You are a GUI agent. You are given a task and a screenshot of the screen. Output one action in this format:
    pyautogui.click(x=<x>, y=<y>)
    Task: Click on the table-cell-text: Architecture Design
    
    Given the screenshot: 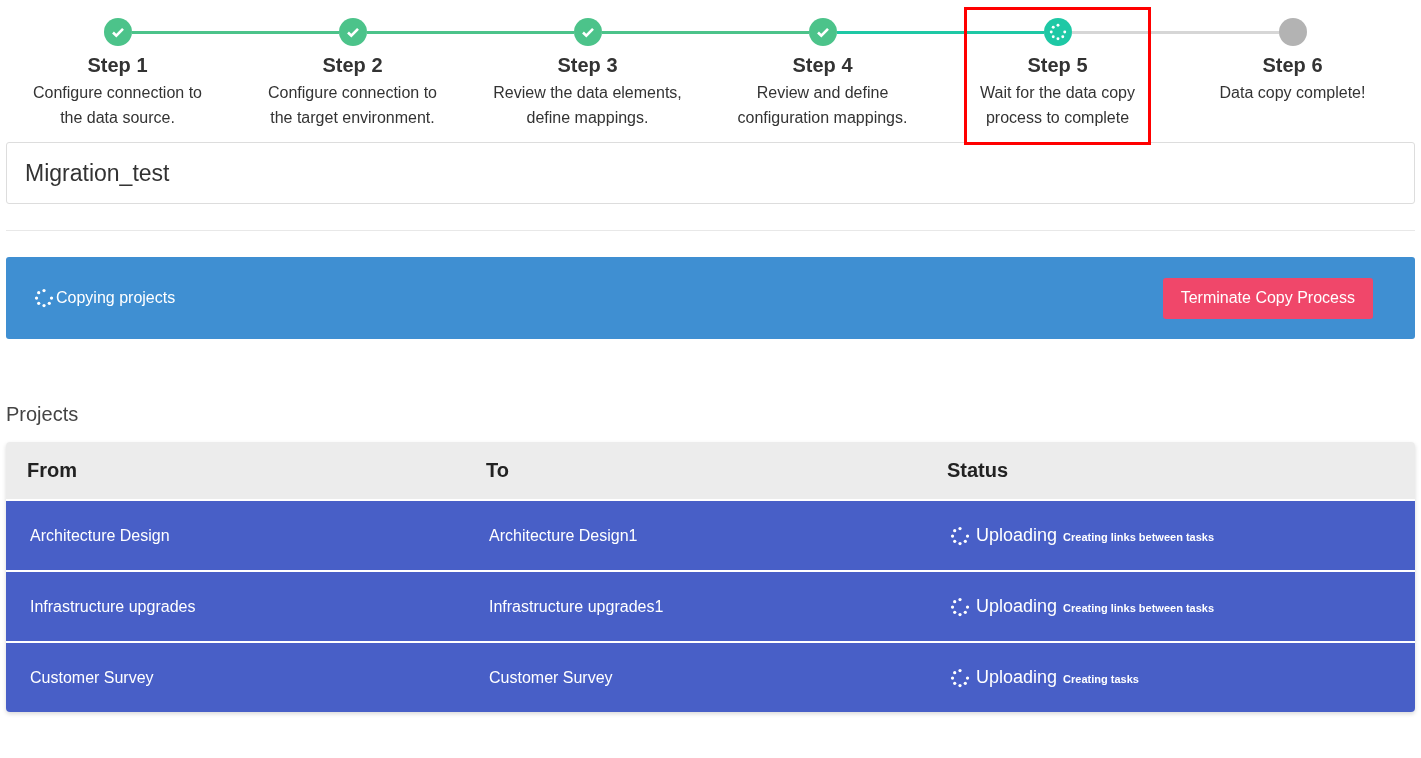 What is the action you would take?
    pyautogui.click(x=100, y=535)
    